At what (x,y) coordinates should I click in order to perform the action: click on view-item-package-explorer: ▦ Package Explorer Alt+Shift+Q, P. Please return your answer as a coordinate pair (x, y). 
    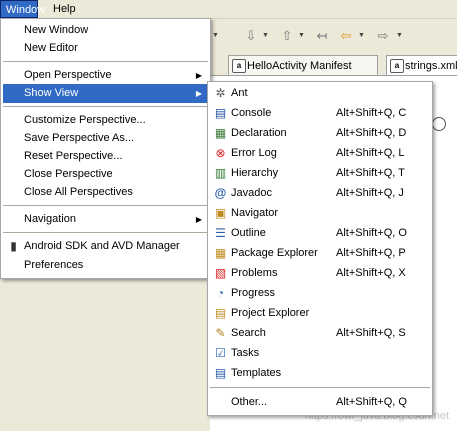
    Looking at the image, I should click on (320, 253).